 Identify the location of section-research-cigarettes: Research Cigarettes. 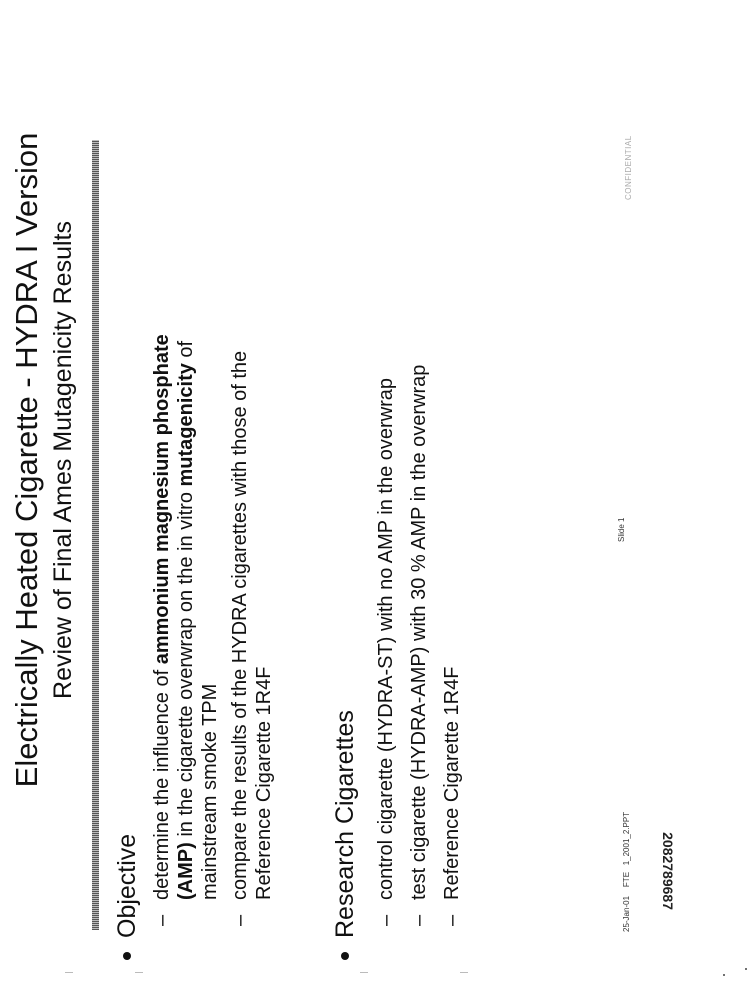
(345, 835).